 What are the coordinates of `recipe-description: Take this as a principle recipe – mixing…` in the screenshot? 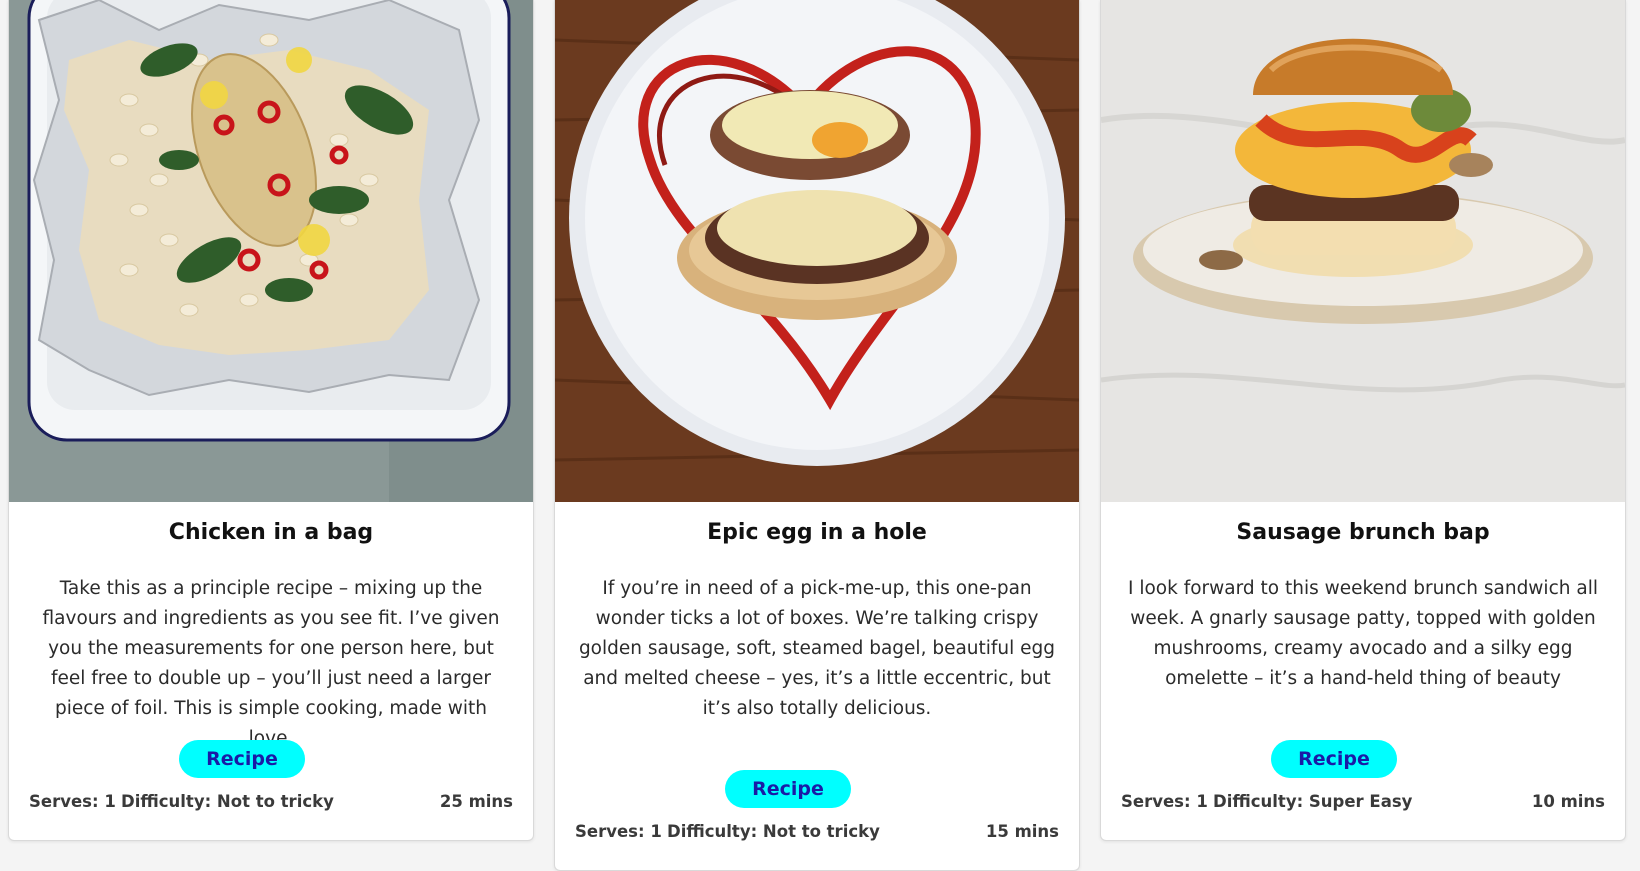 It's located at (271, 663).